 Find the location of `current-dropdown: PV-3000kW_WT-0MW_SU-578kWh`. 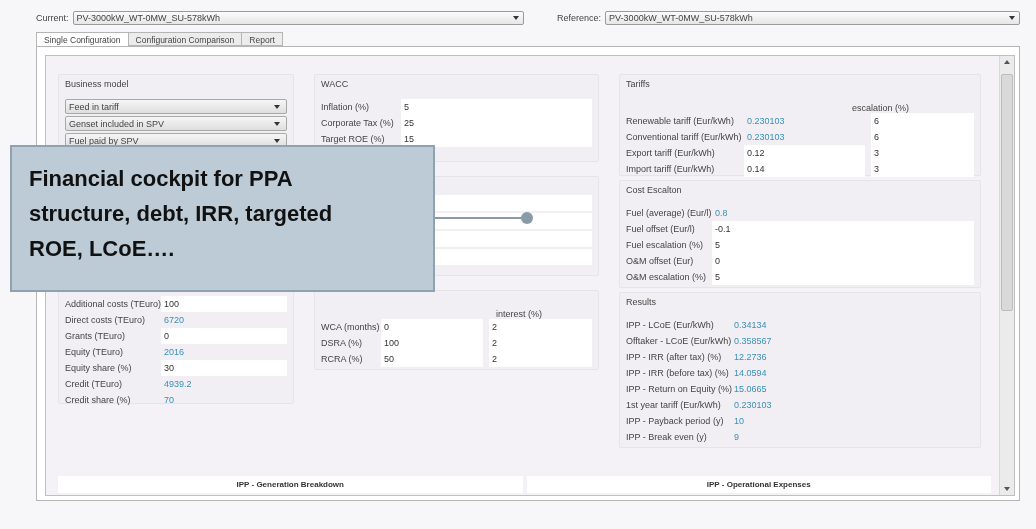

current-dropdown: PV-3000kW_WT-0MW_SU-578kWh is located at coordinates (298, 18).